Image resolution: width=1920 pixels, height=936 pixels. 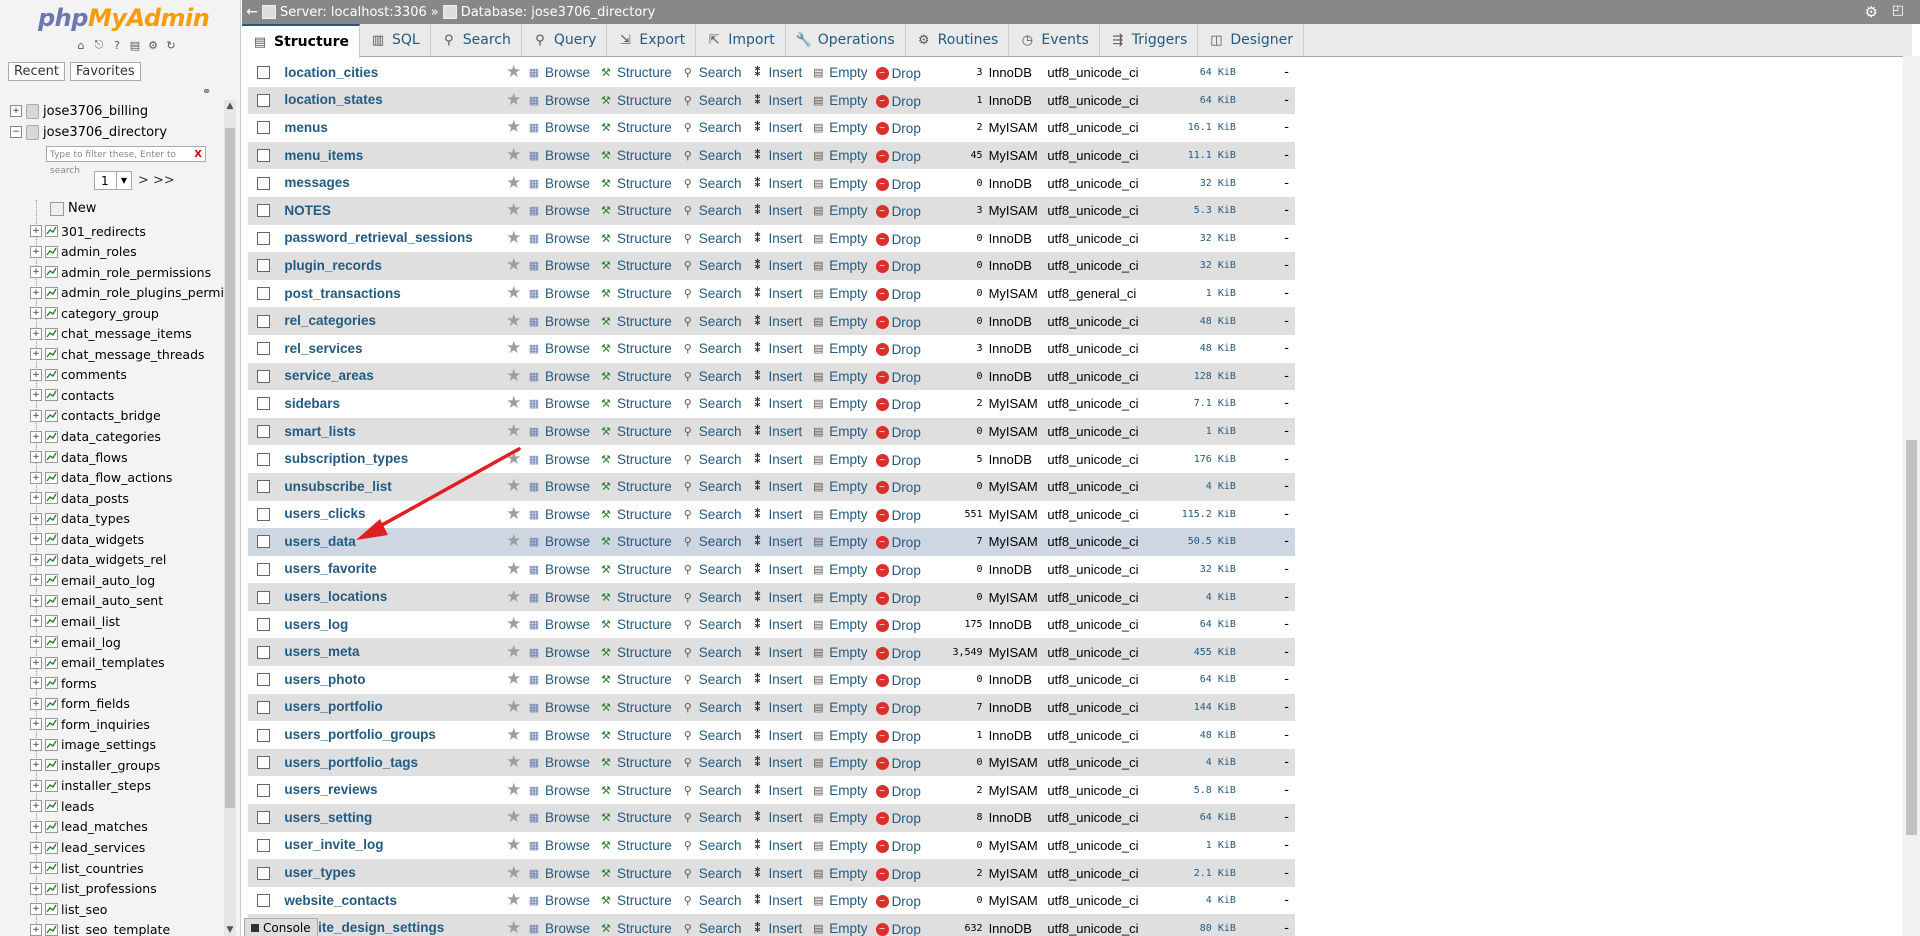 What do you see at coordinates (68, 909) in the screenshot?
I see `sidebar-table-item: + list_seo` at bounding box center [68, 909].